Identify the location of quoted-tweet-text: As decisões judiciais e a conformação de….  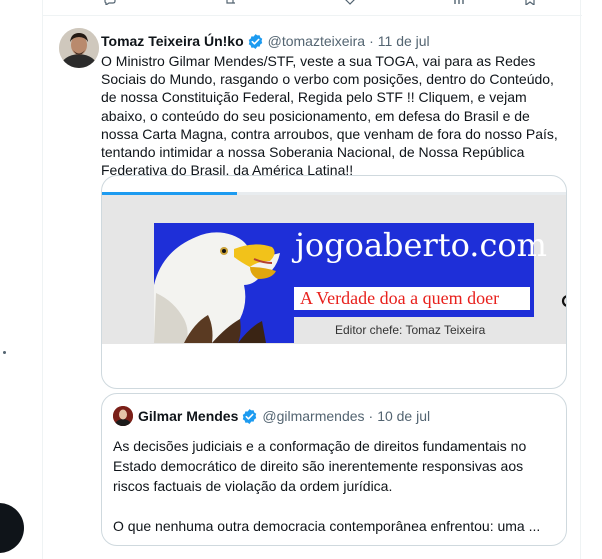
(333, 486).